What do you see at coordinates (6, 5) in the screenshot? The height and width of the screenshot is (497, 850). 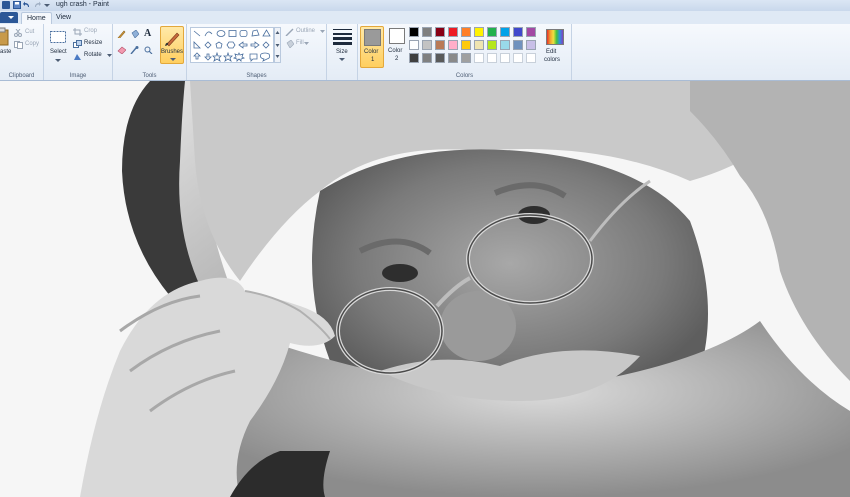 I see `paint-app-icon` at bounding box center [6, 5].